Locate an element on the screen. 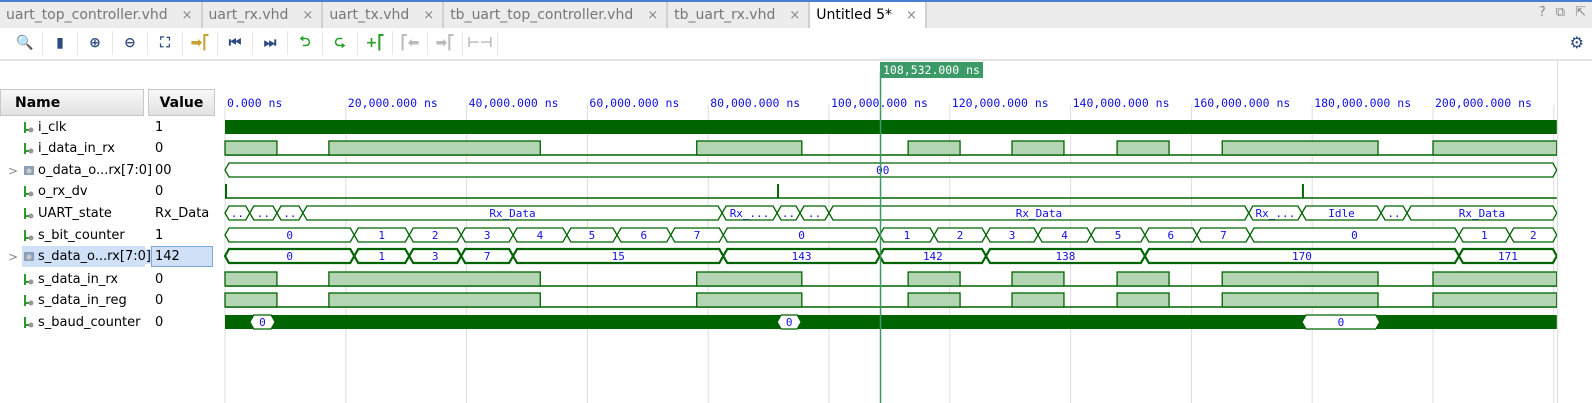 This screenshot has height=403, width=1592. signal-name: i_clk is located at coordinates (52, 127).